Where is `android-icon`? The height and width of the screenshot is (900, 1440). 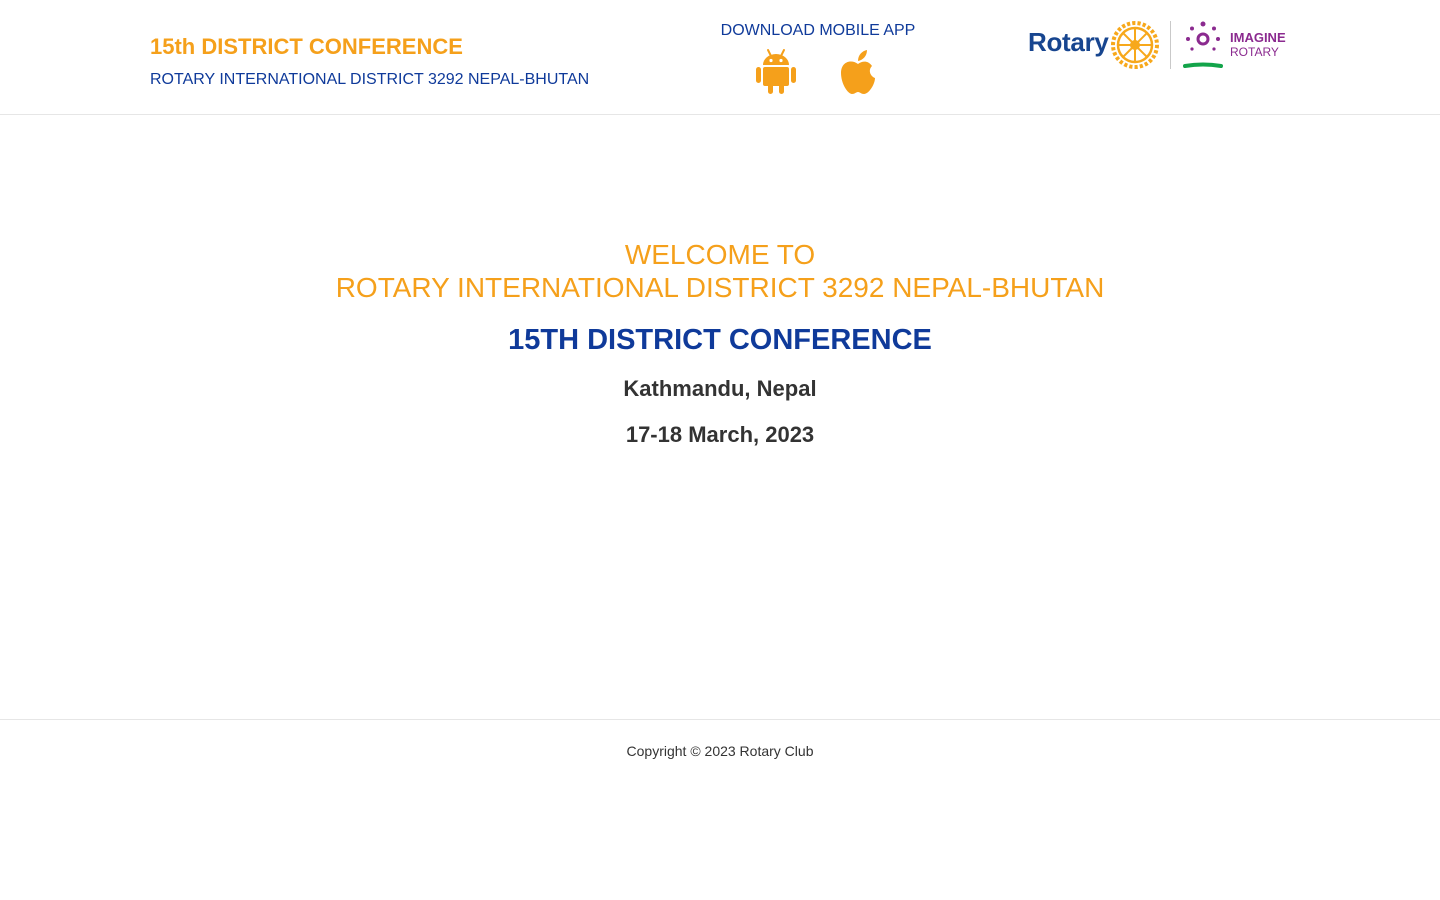
android-icon is located at coordinates (776, 72).